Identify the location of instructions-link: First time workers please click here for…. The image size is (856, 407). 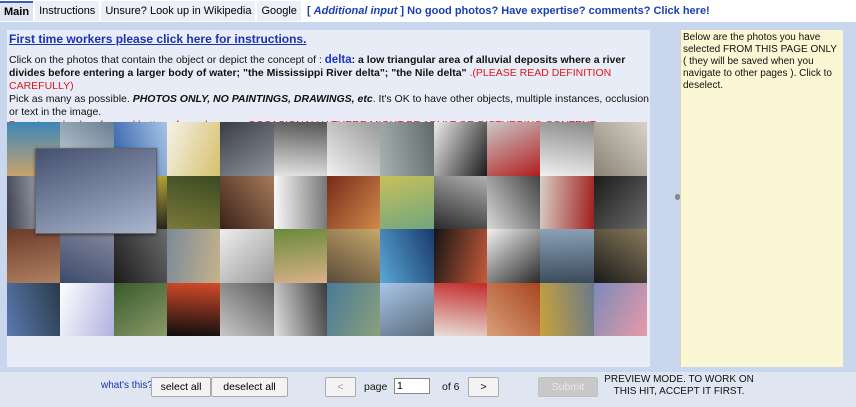
(157, 39).